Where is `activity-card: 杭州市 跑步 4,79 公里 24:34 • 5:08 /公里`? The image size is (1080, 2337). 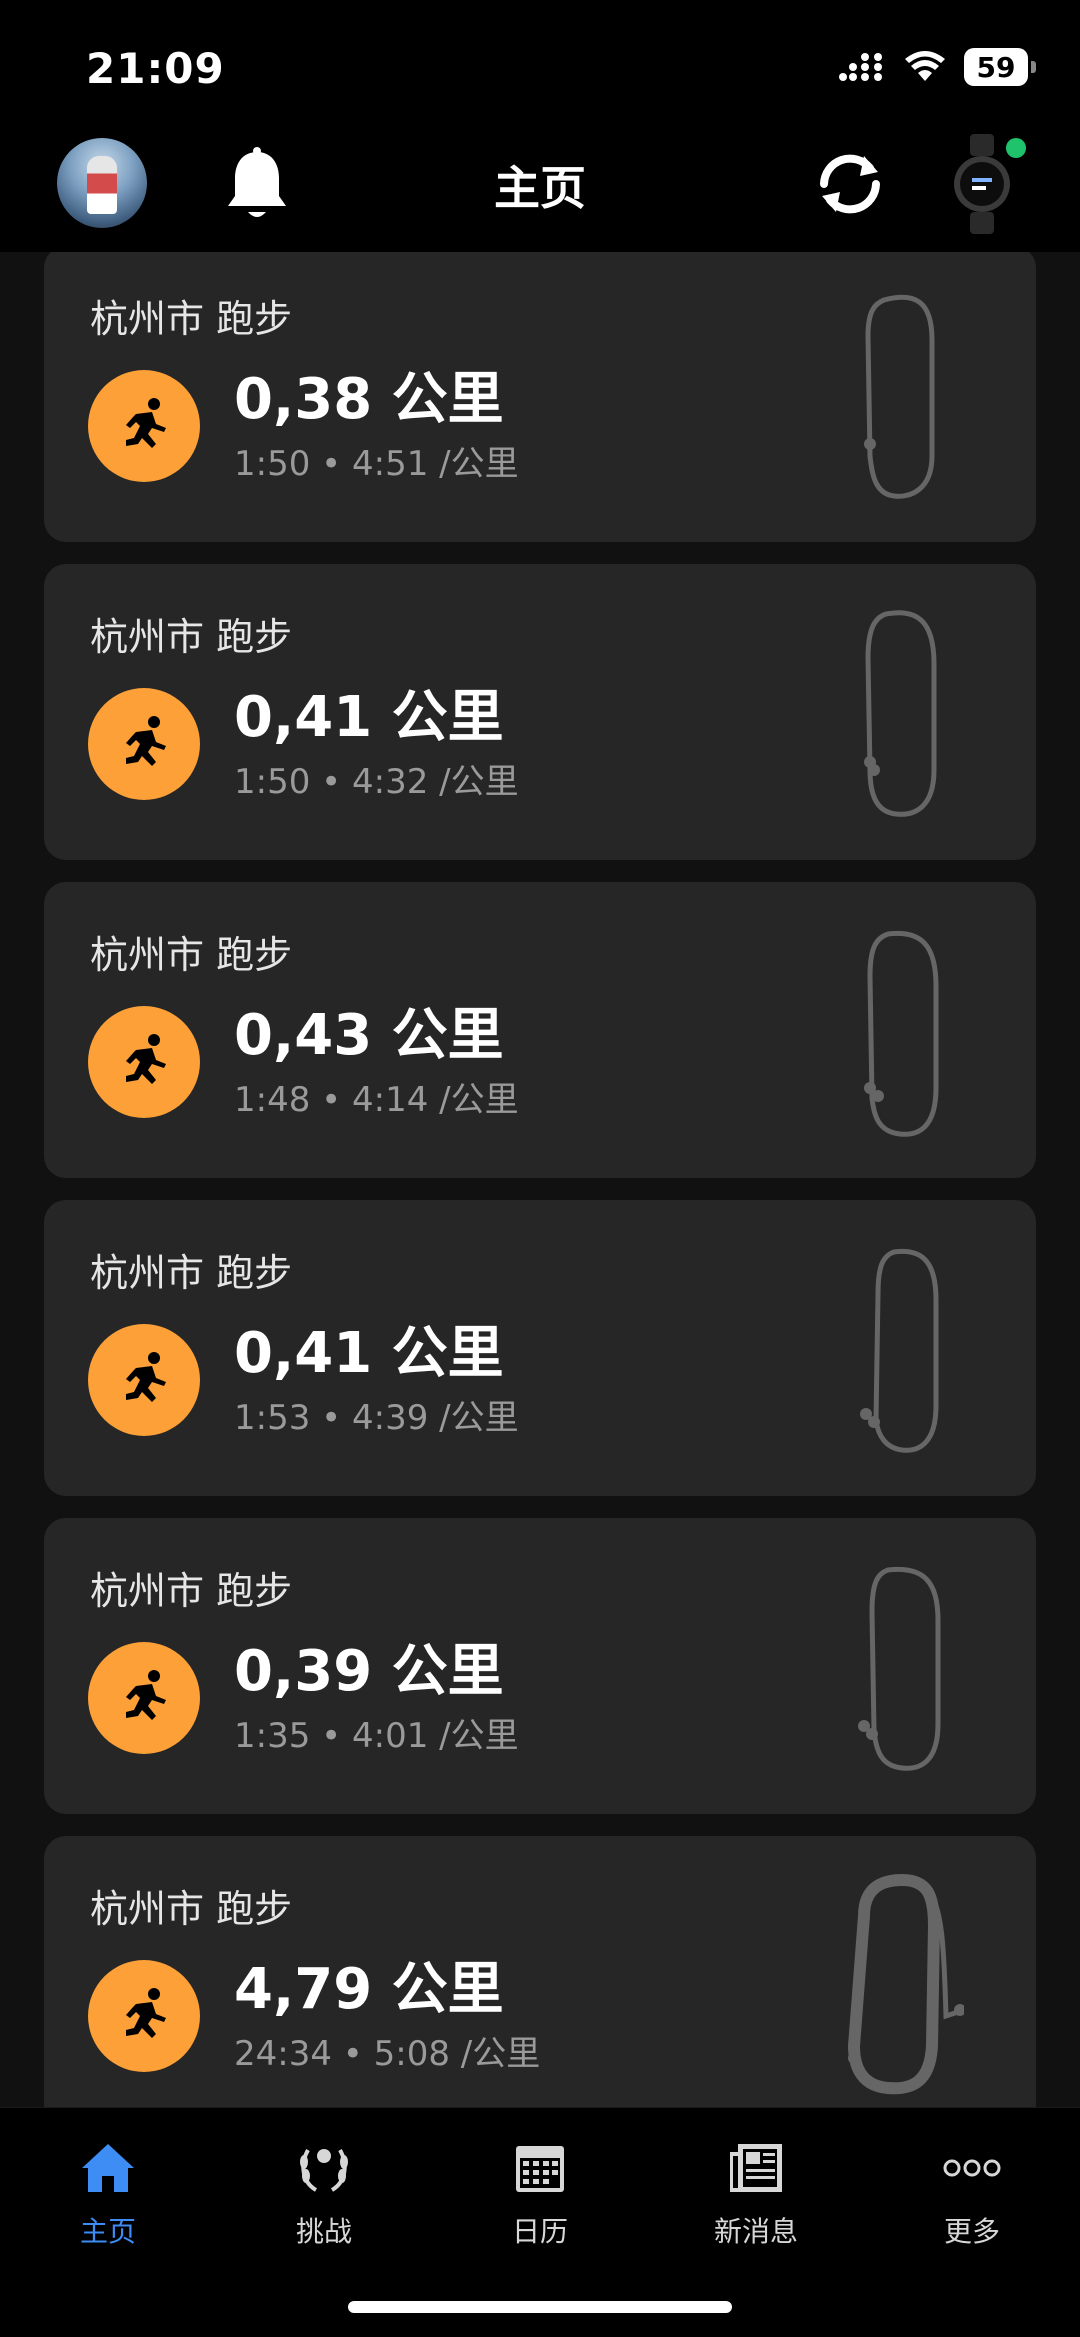 activity-card: 杭州市 跑步 4,79 公里 24:34 • 5:08 /公里 is located at coordinates (540, 1971).